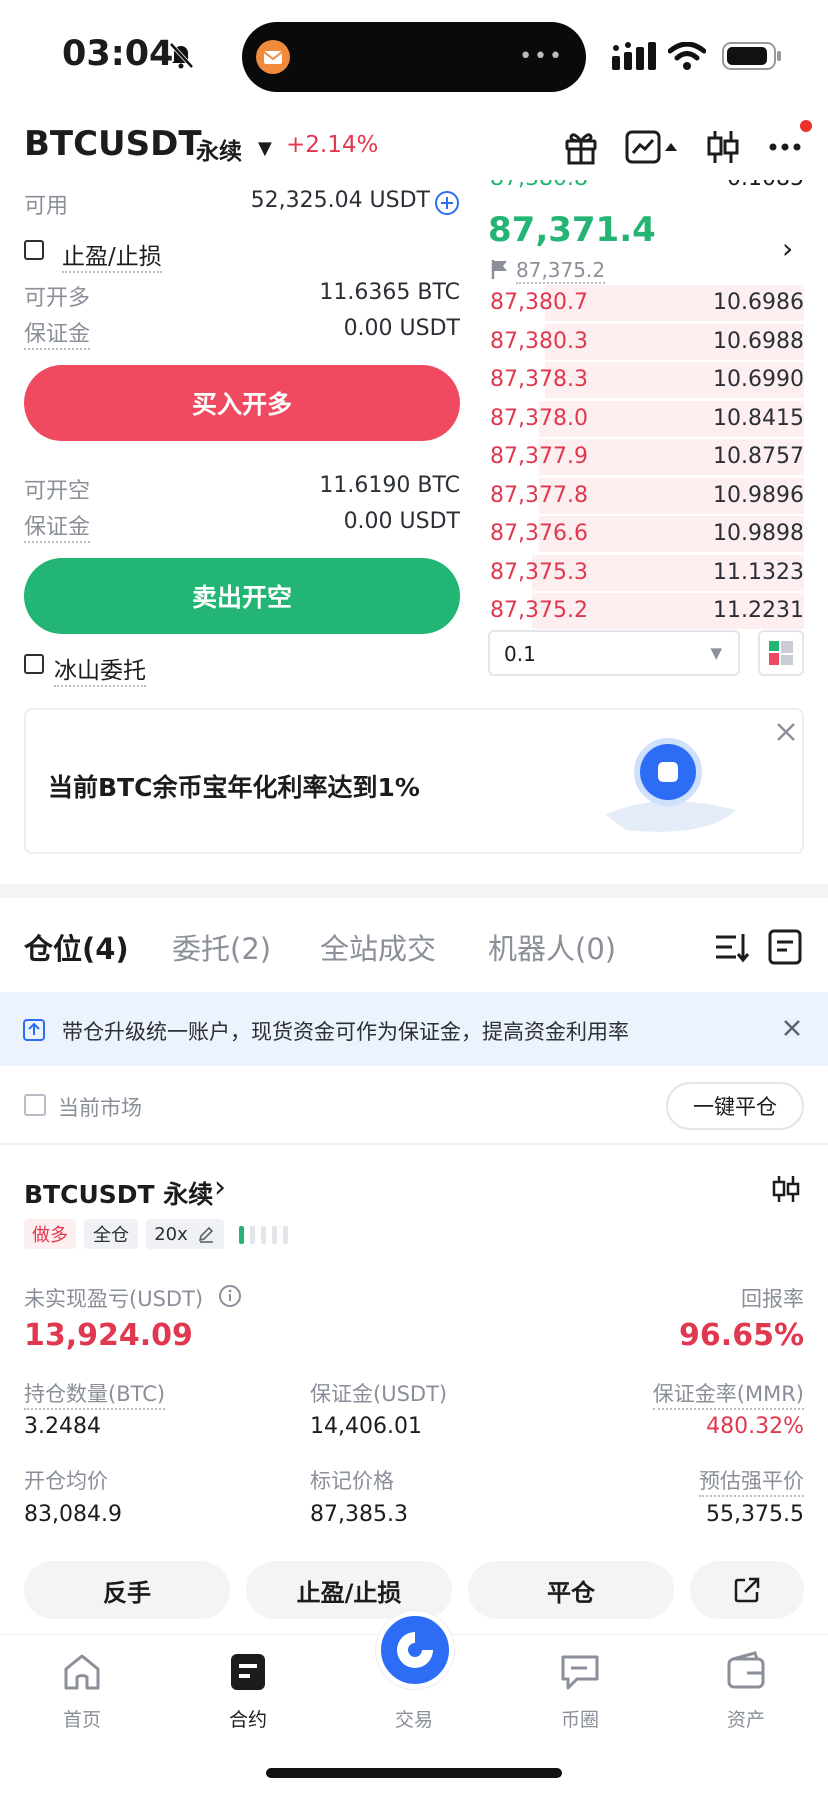  Describe the element at coordinates (745, 1720) in the screenshot. I see `nav-assets-label: 资产` at that location.